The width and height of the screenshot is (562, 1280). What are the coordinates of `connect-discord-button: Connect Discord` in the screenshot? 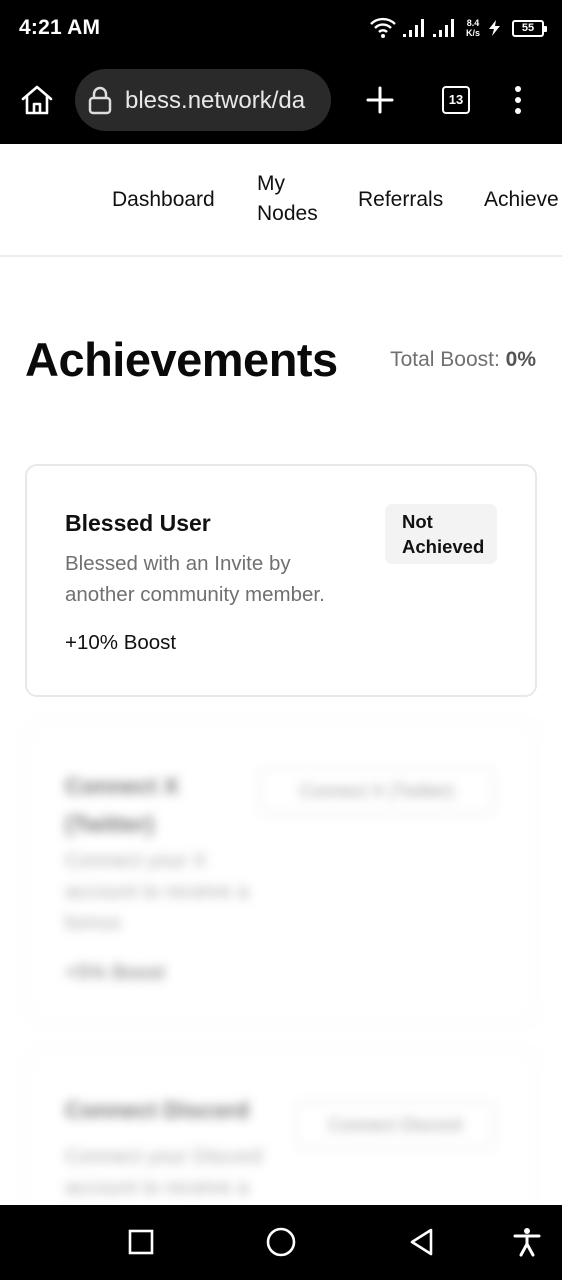 It's located at (395, 1125).